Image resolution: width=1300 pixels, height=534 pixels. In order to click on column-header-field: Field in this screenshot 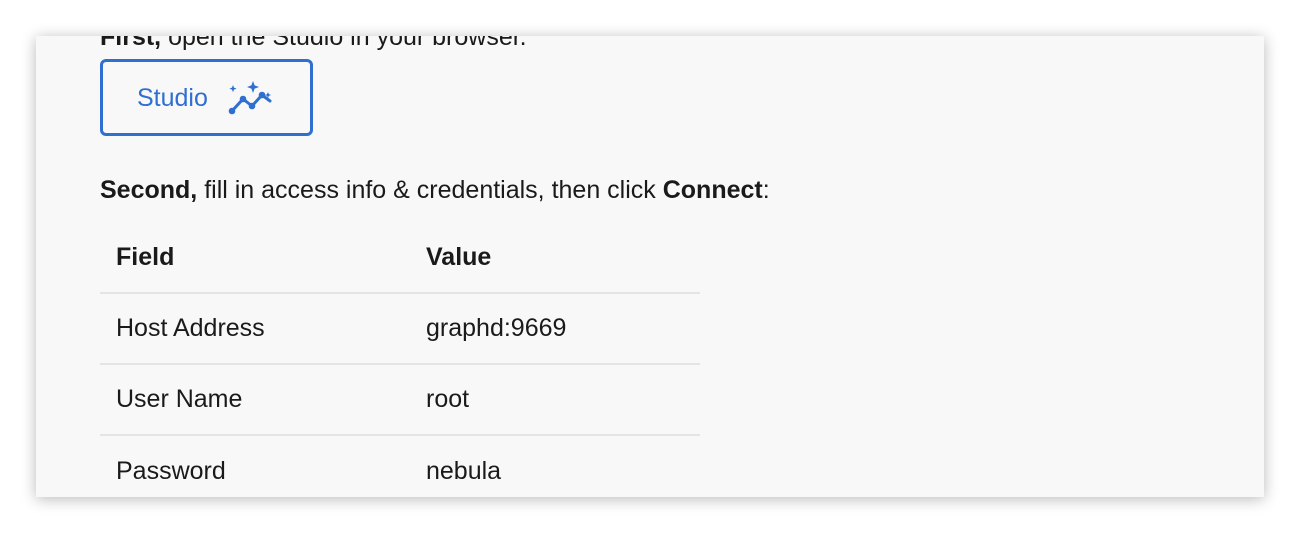, I will do `click(145, 256)`.